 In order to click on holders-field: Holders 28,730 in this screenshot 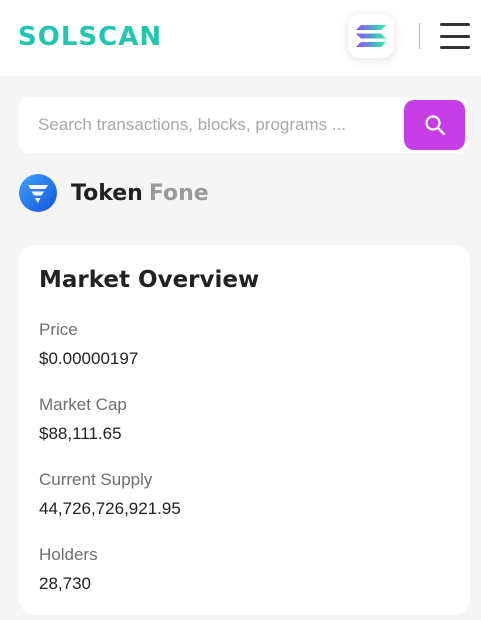, I will do `click(68, 569)`.